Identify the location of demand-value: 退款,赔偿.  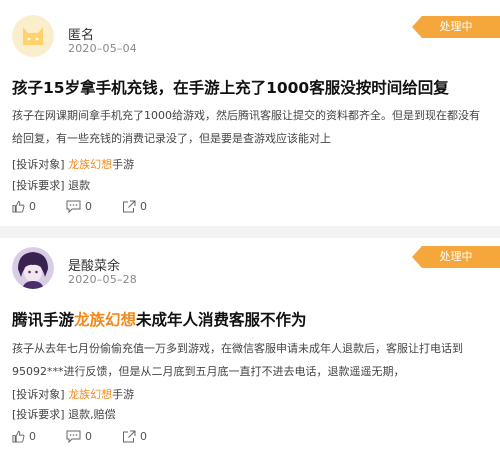
(92, 414).